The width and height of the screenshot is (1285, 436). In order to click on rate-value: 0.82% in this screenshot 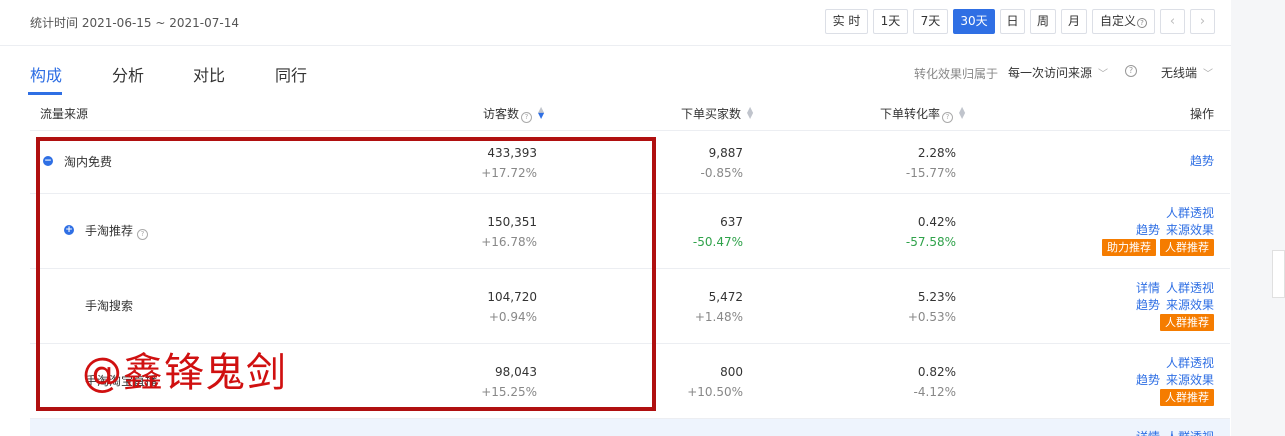, I will do `click(936, 372)`.